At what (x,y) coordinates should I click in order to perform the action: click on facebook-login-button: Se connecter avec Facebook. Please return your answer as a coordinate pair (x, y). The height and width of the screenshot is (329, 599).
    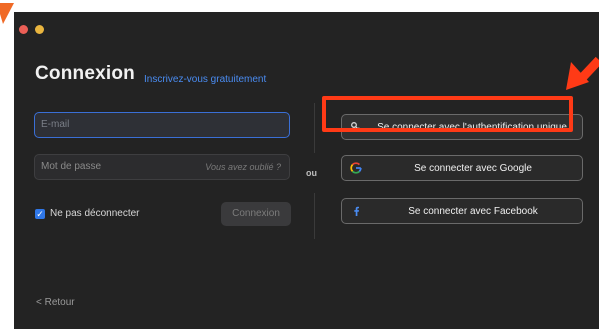
    Looking at the image, I should click on (462, 211).